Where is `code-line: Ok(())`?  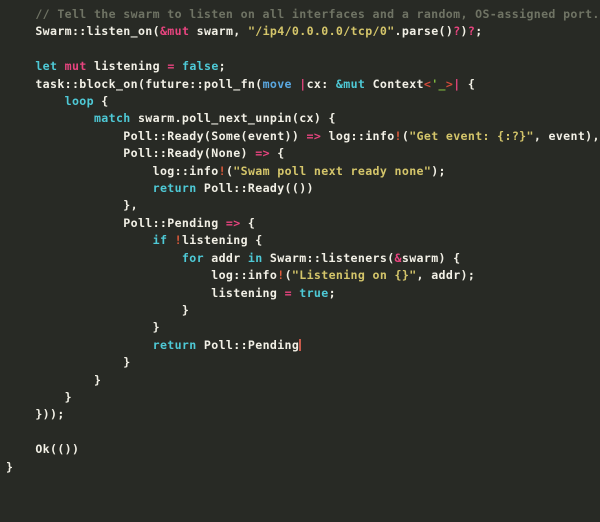
code-line: Ok(()) is located at coordinates (300, 449).